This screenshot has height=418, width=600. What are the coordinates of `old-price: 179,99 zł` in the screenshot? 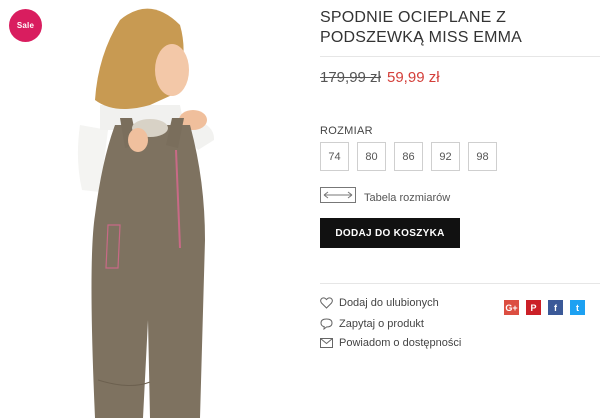 It's located at (350, 77).